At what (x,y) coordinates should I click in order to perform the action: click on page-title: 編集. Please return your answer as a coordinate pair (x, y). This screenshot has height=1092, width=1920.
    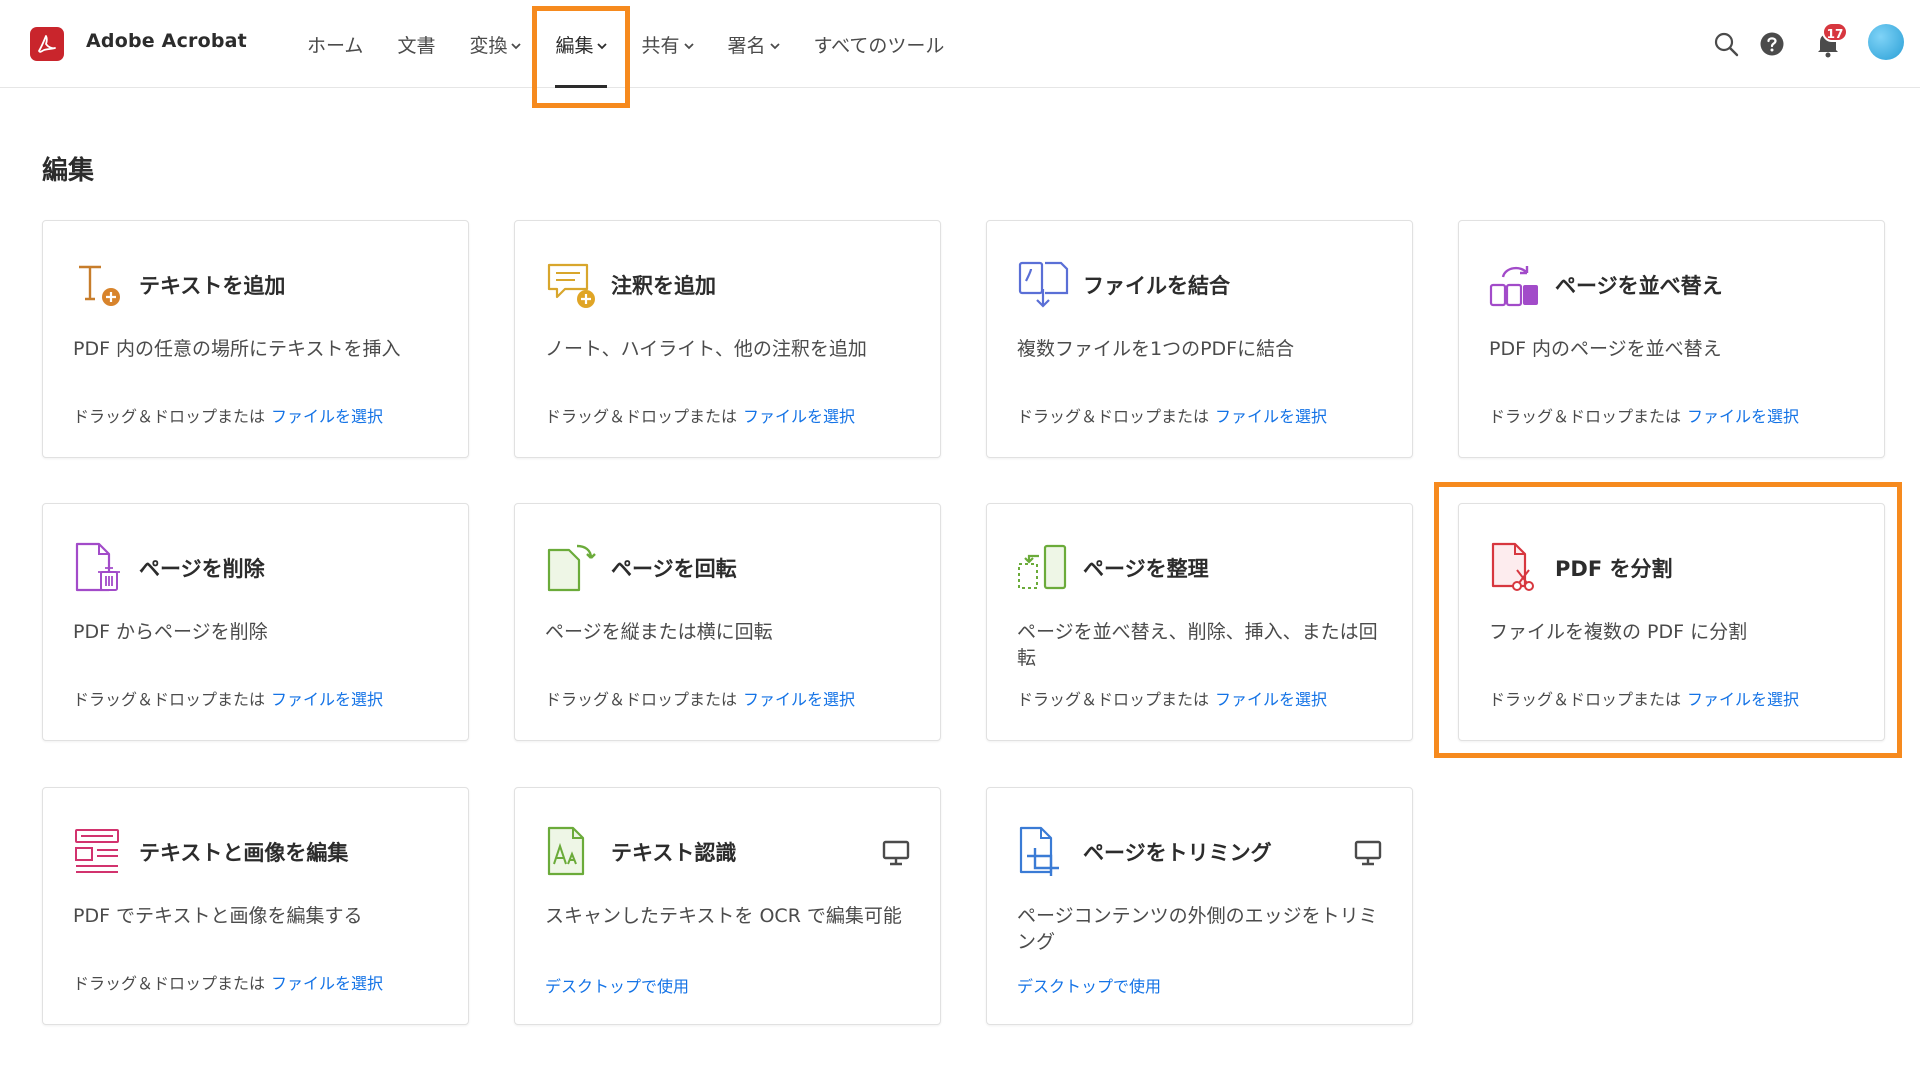
    Looking at the image, I should click on (68, 171).